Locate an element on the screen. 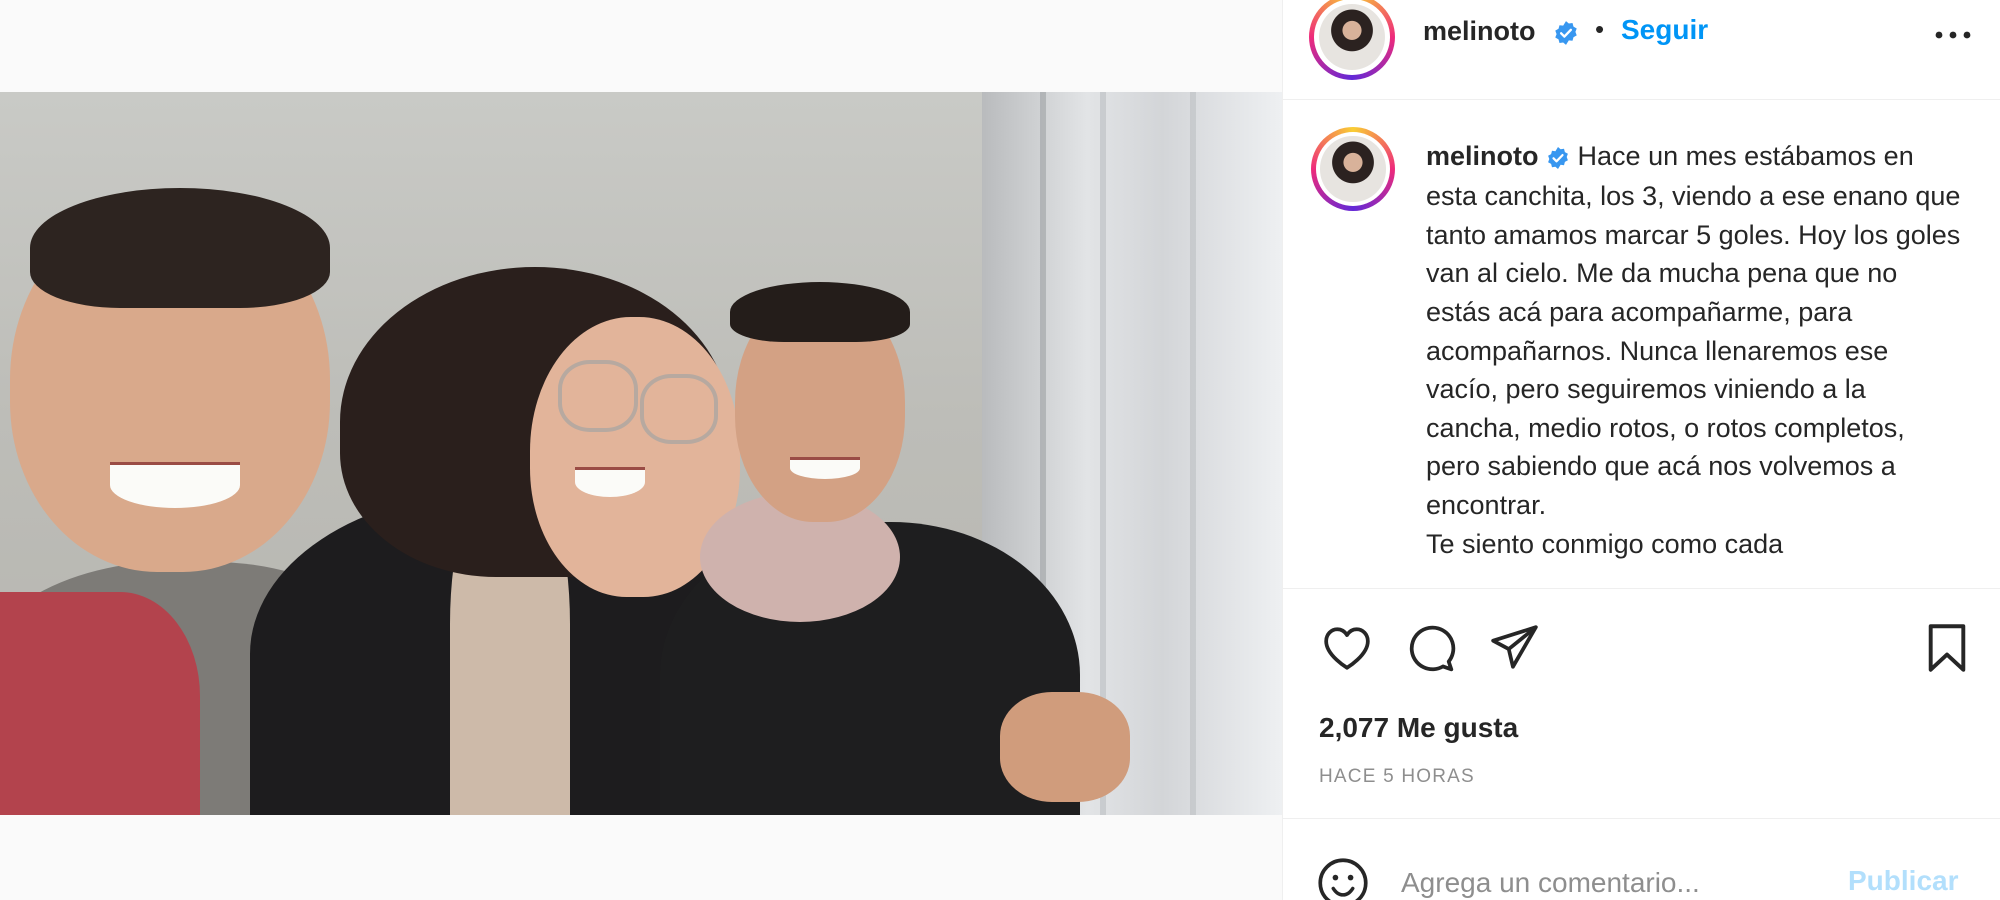  save-button is located at coordinates (1947, 650).